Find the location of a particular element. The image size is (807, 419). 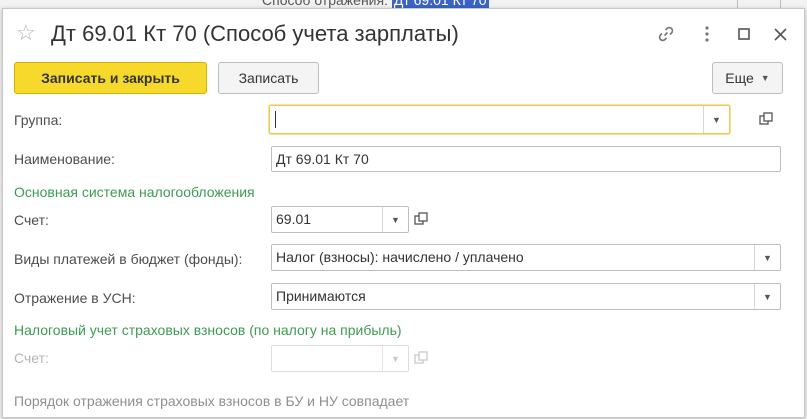

more-button-label: Еще is located at coordinates (739, 78).